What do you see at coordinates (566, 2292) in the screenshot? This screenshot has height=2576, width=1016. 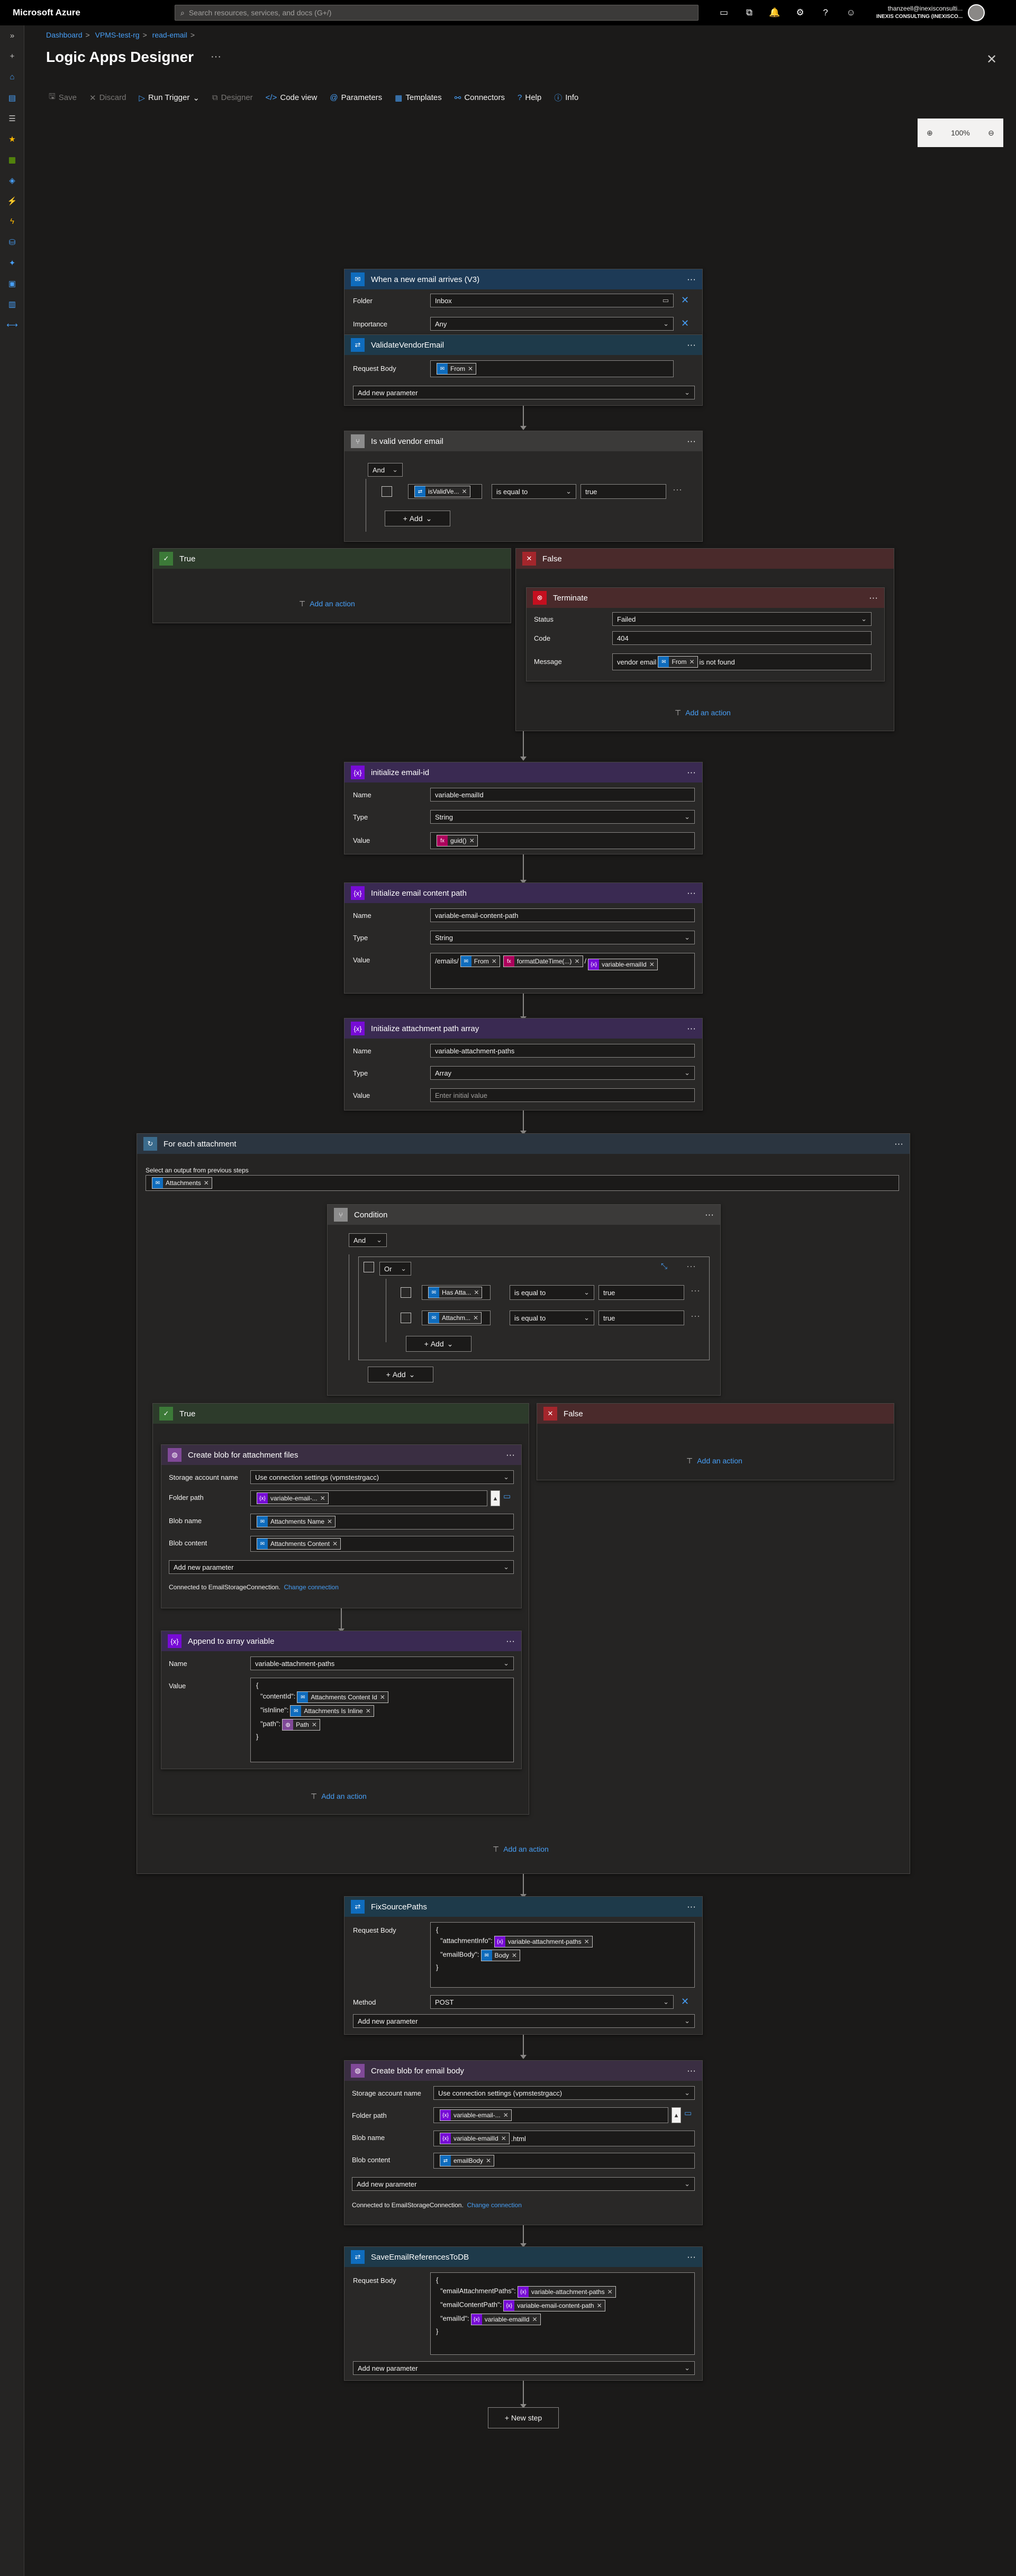 I see `token-attachment-paths: {x} variable-attachment-paths ✕` at bounding box center [566, 2292].